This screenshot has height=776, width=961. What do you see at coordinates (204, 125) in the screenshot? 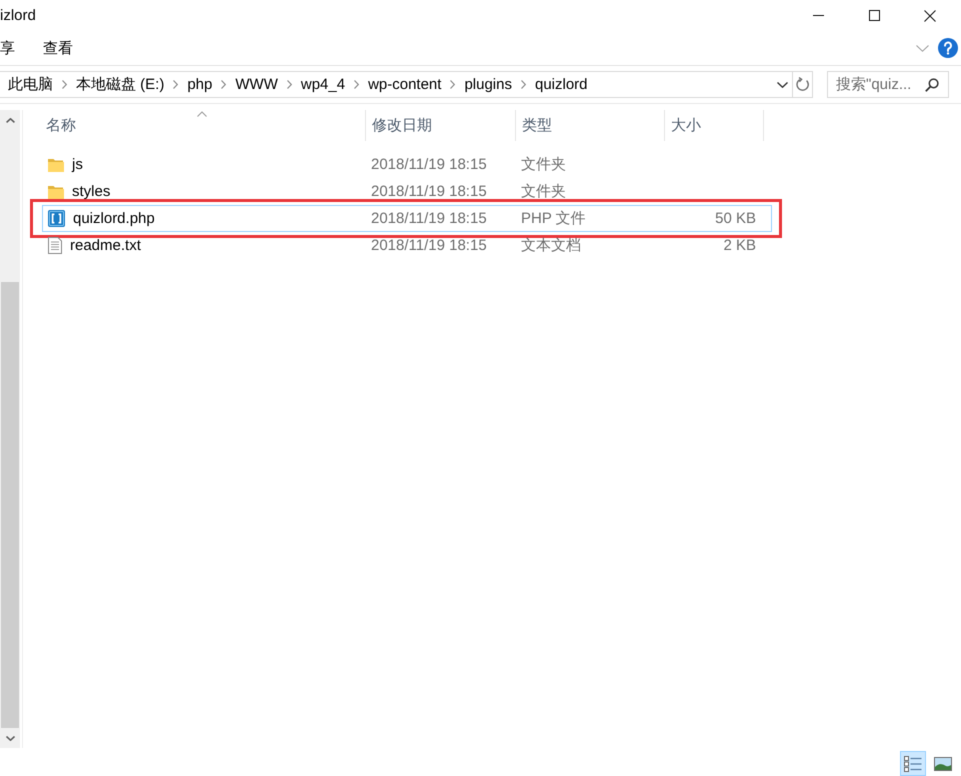
I see `column-header: 名称` at bounding box center [204, 125].